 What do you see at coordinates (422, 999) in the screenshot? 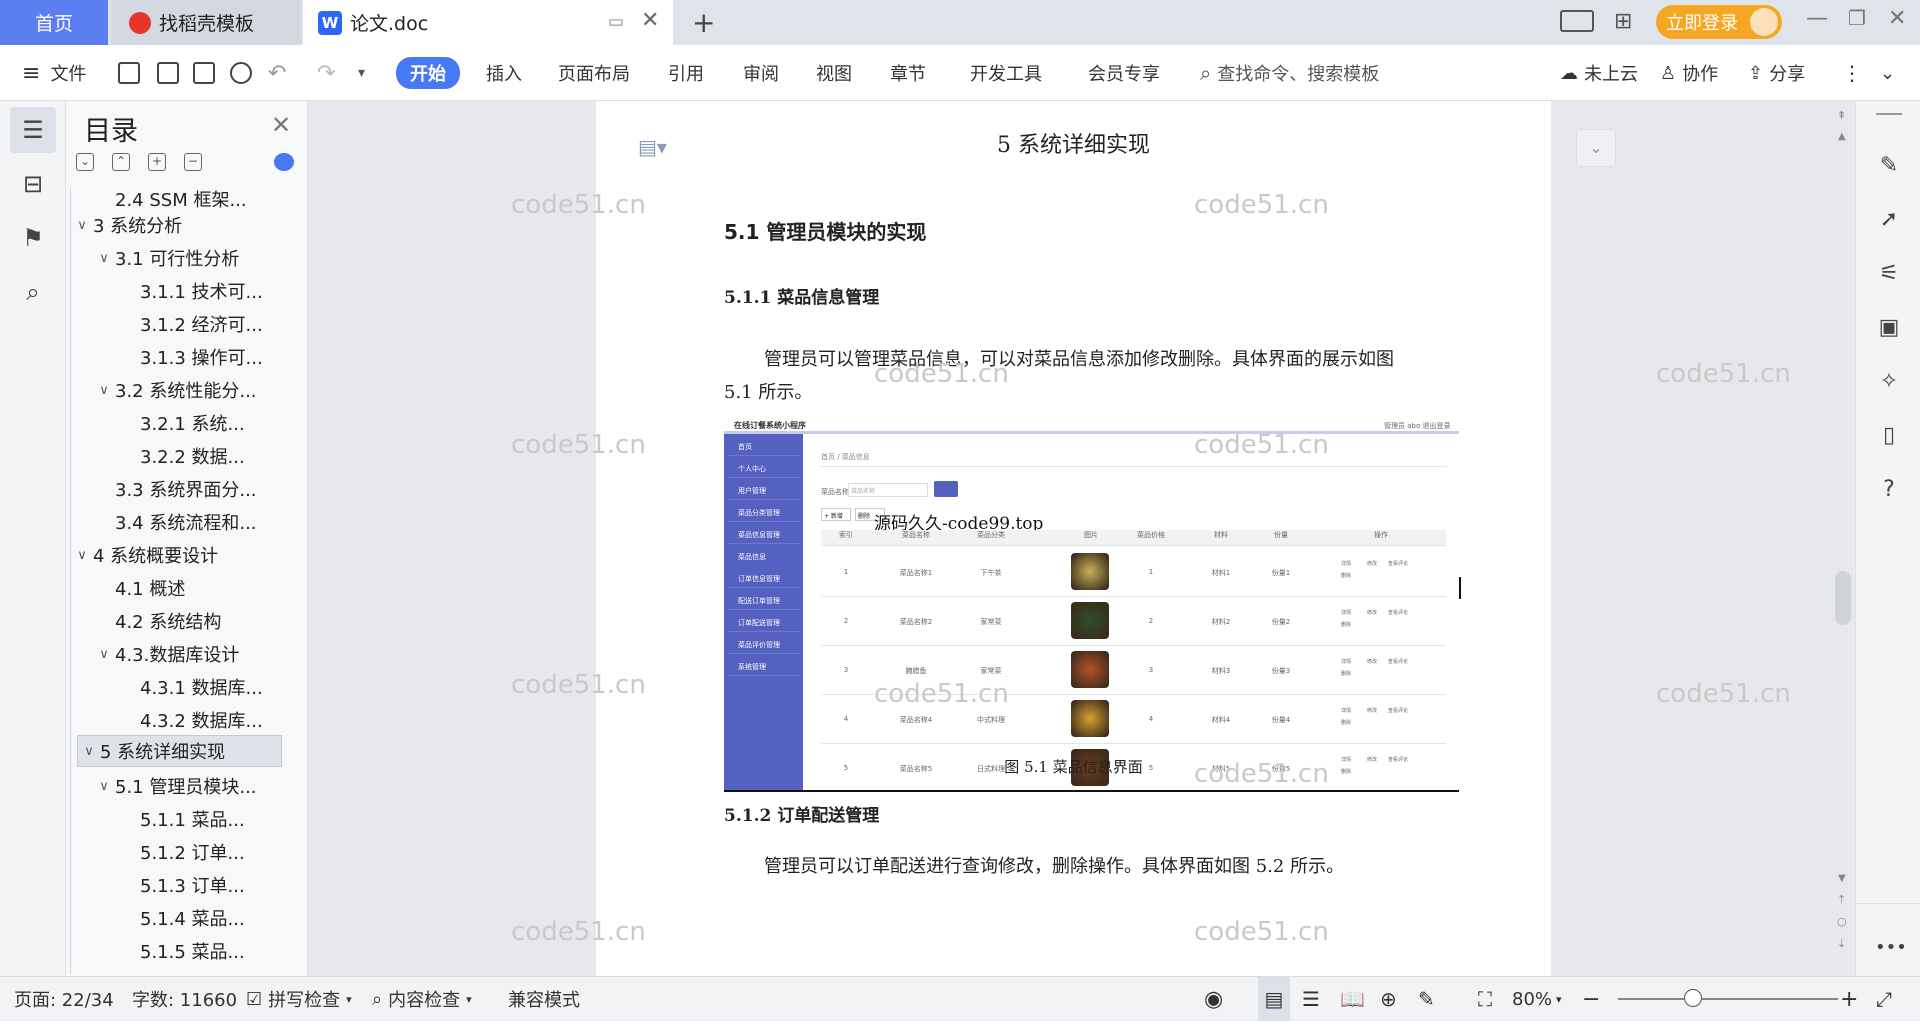
I see `content-check-button: ⌕ 内容检查 ▾` at bounding box center [422, 999].